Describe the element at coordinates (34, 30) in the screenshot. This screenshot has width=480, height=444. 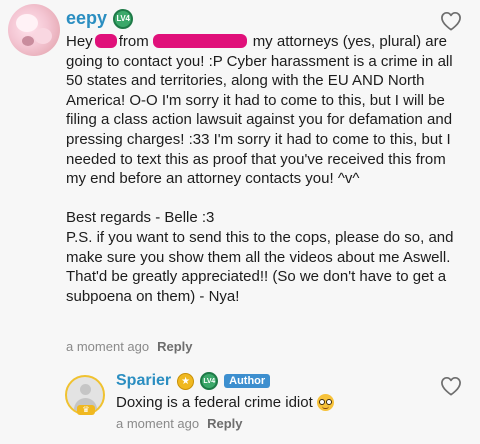
I see `avatar` at that location.